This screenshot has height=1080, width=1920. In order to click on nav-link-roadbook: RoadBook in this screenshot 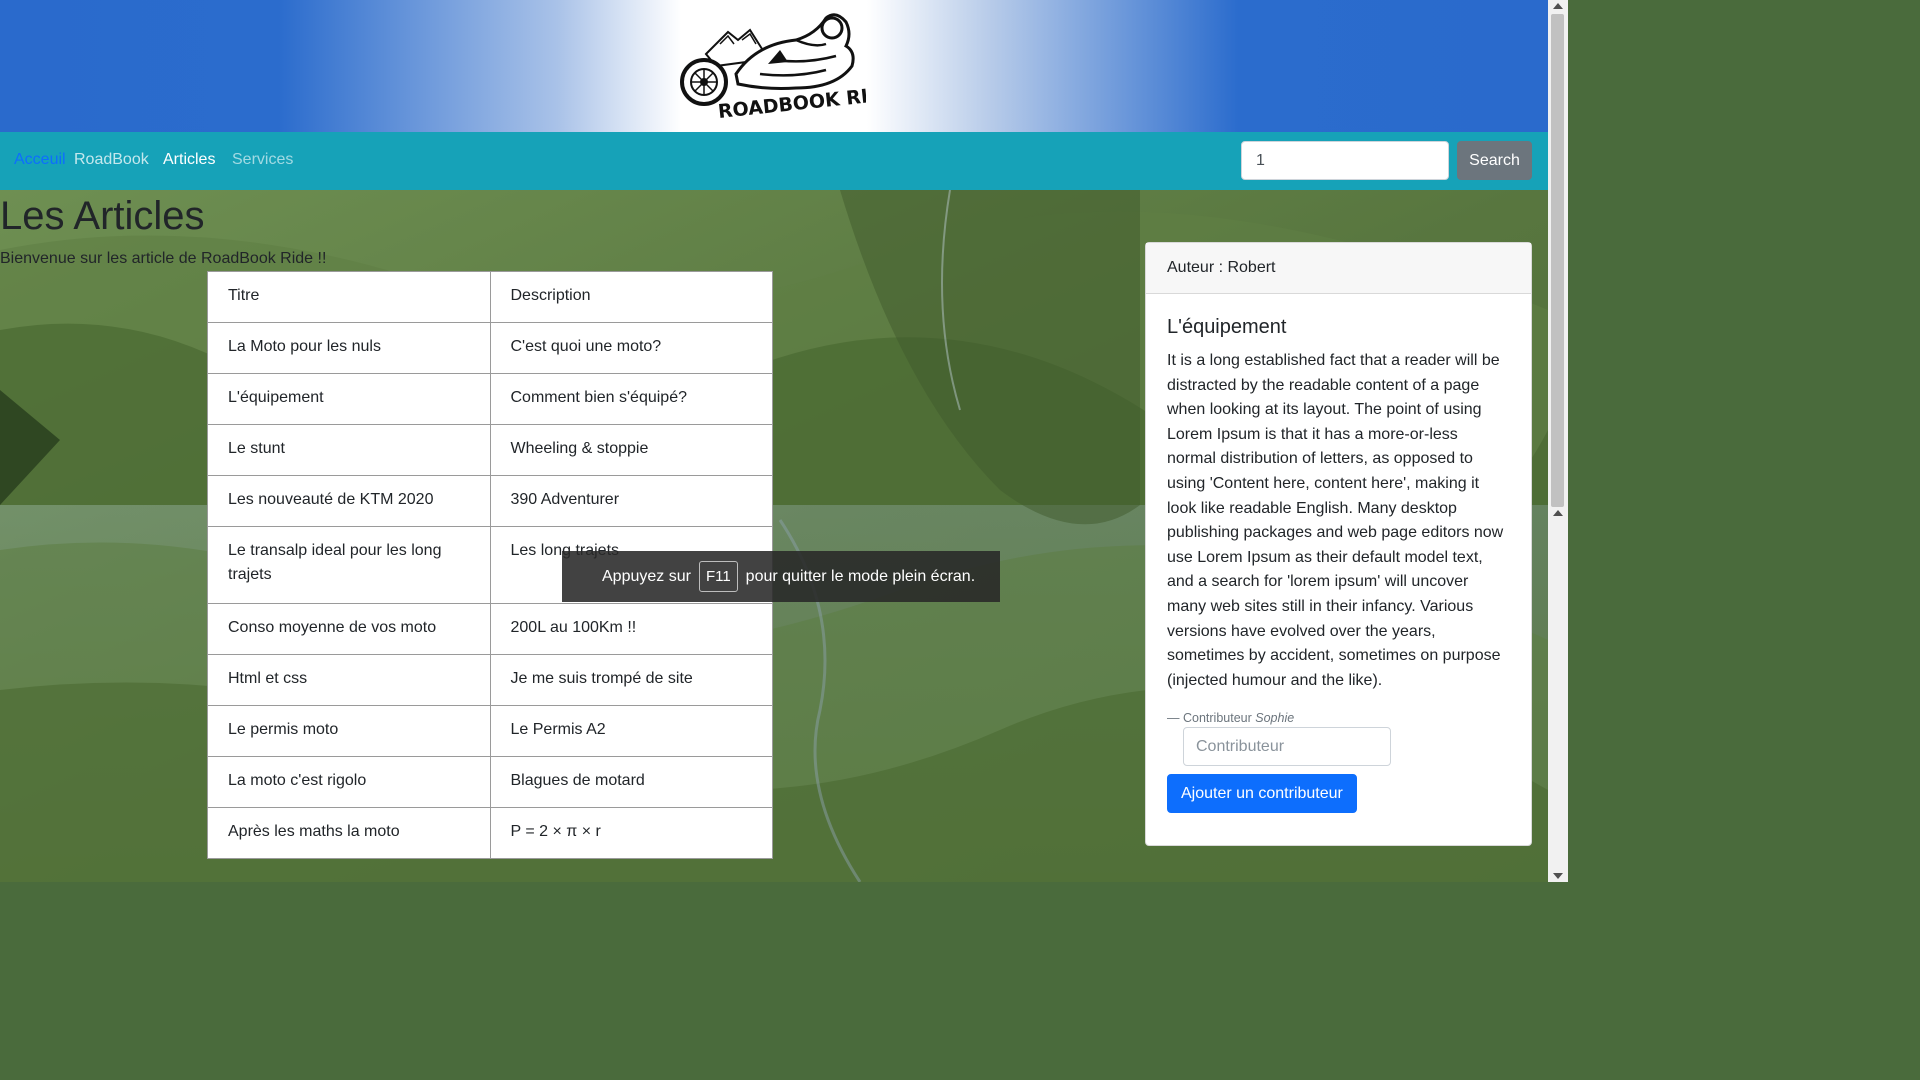, I will do `click(111, 160)`.